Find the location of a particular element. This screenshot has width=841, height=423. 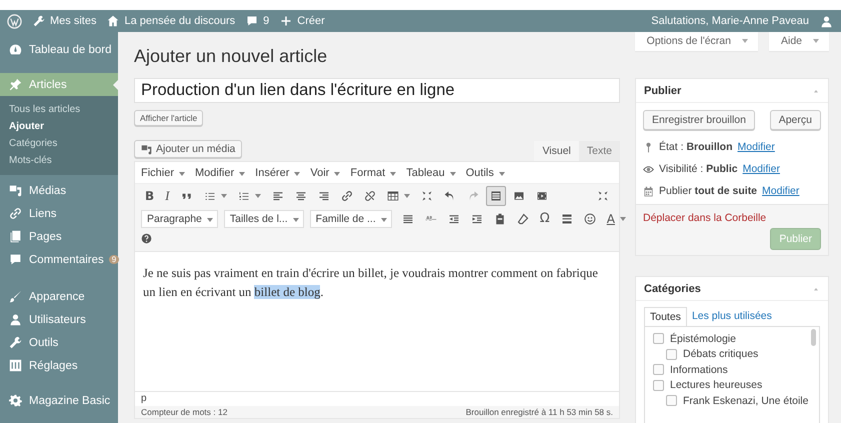

sidebar-item: Magazine Basic is located at coordinates (59, 400).